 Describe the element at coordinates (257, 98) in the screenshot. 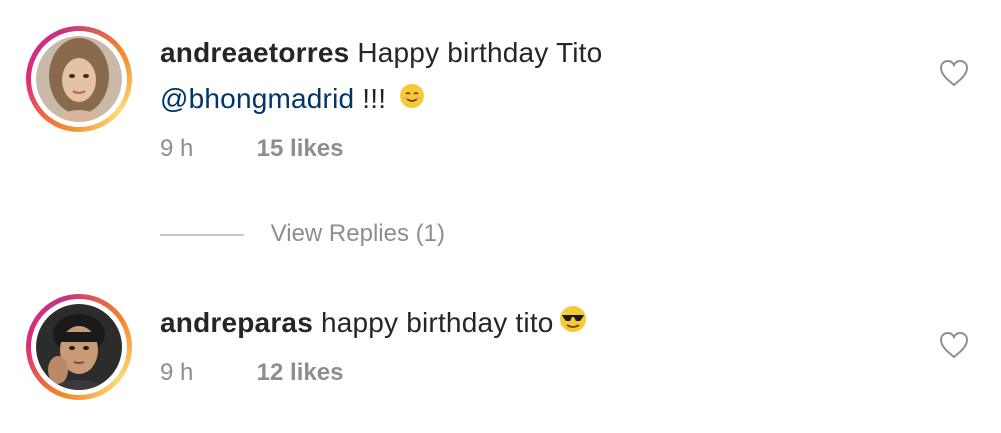

I see `mention-link: @bhongmadrid` at that location.